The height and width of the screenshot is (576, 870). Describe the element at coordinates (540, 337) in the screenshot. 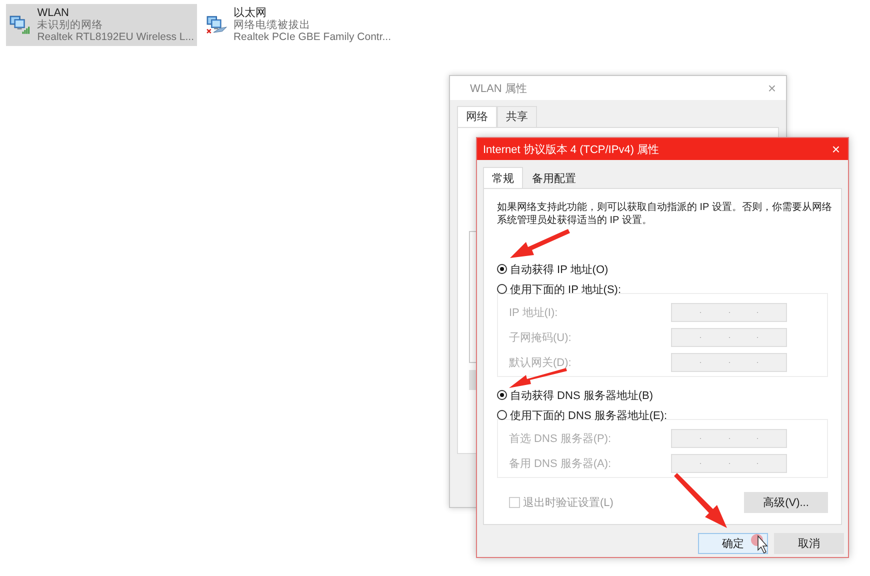

I see `field-label: 子网掩码(U):` at that location.